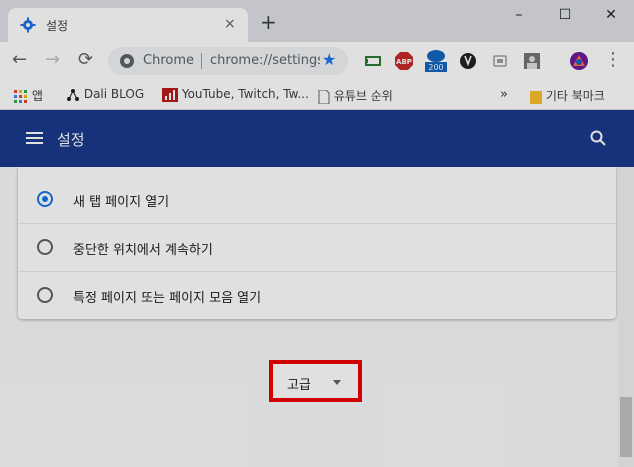 Image resolution: width=634 pixels, height=467 pixels. Describe the element at coordinates (34, 138) in the screenshot. I see `hamburger-menu-icon` at that location.